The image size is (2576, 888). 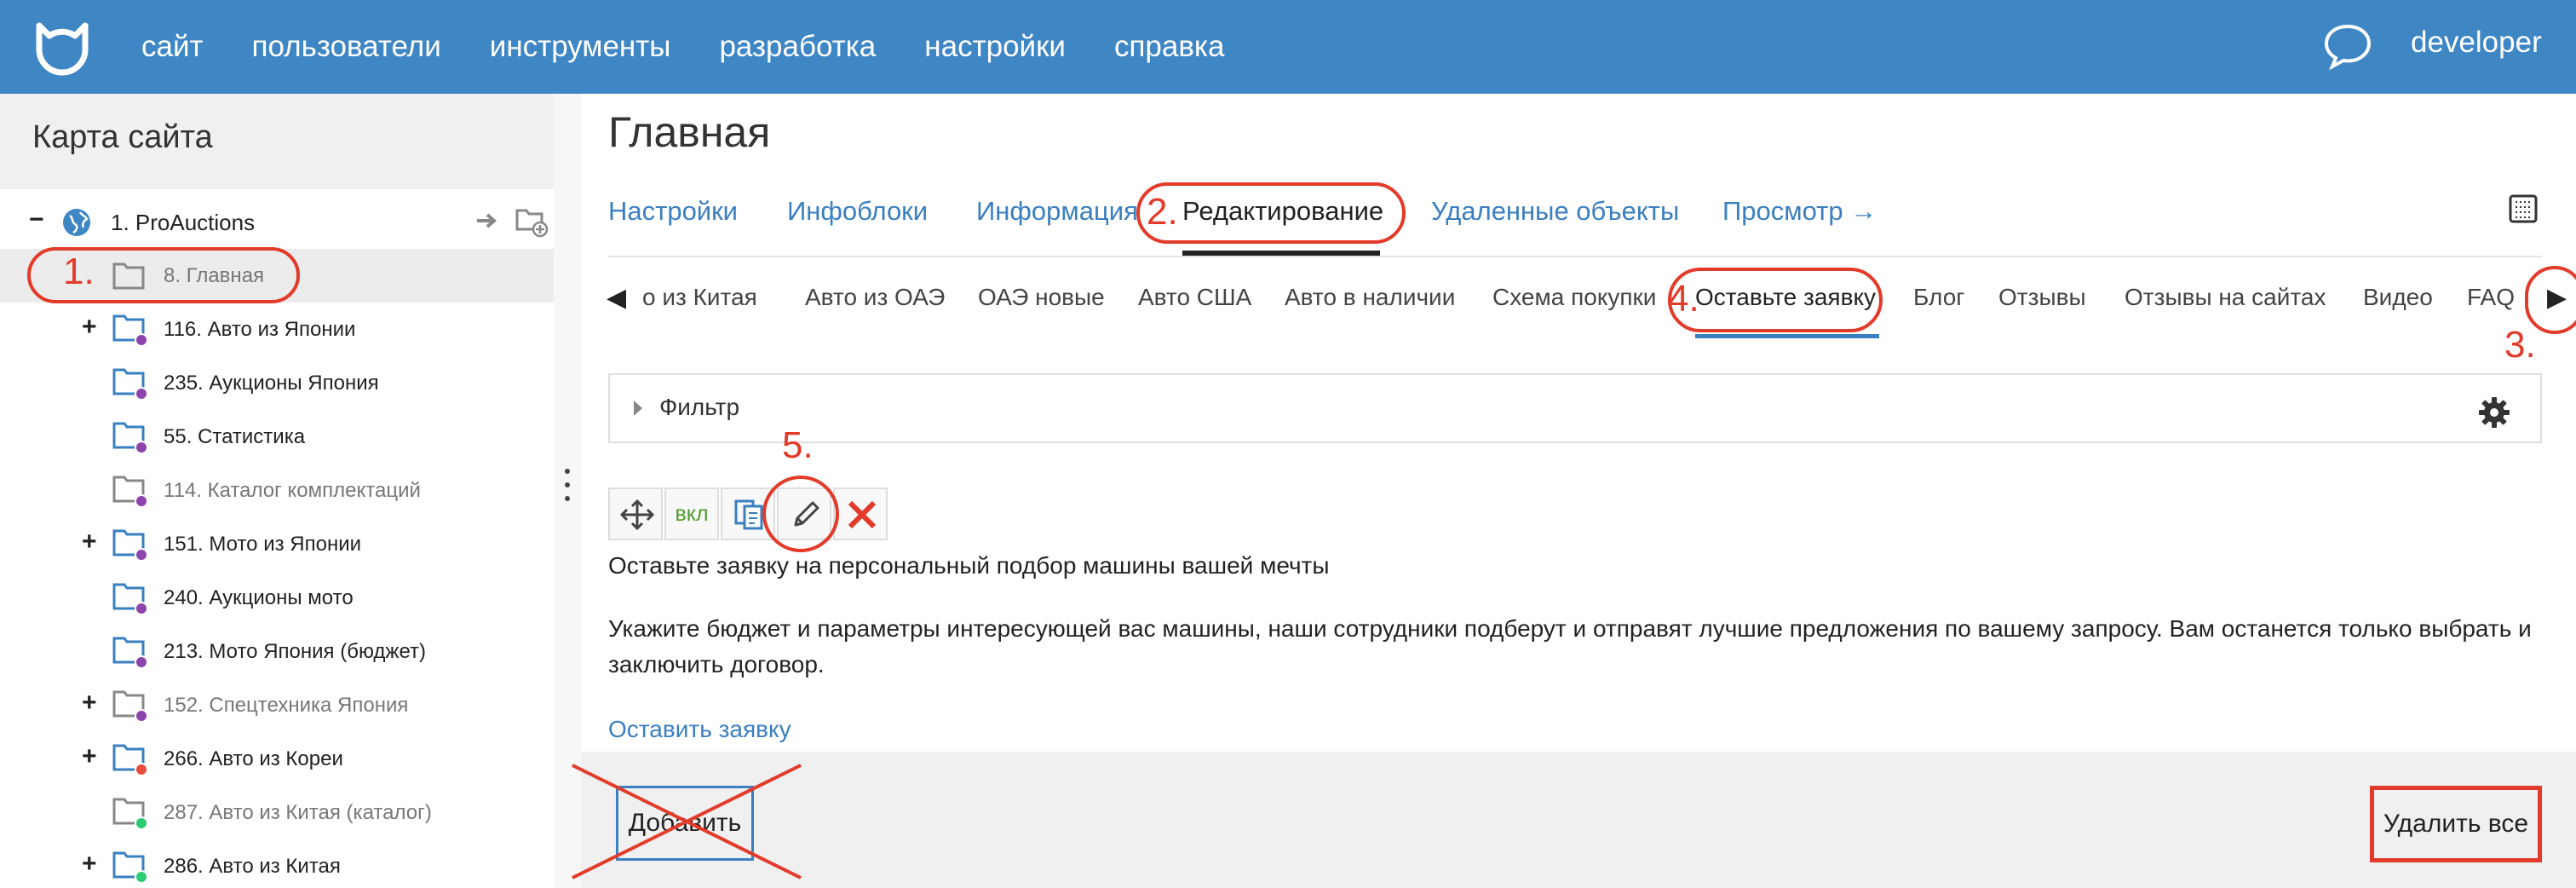 What do you see at coordinates (685, 823) in the screenshot?
I see `add-button: Добавить` at bounding box center [685, 823].